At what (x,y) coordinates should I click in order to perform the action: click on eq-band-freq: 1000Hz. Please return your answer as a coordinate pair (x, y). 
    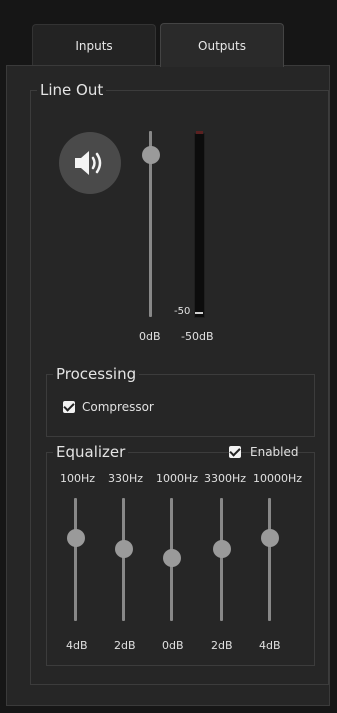
    Looking at the image, I should click on (177, 478).